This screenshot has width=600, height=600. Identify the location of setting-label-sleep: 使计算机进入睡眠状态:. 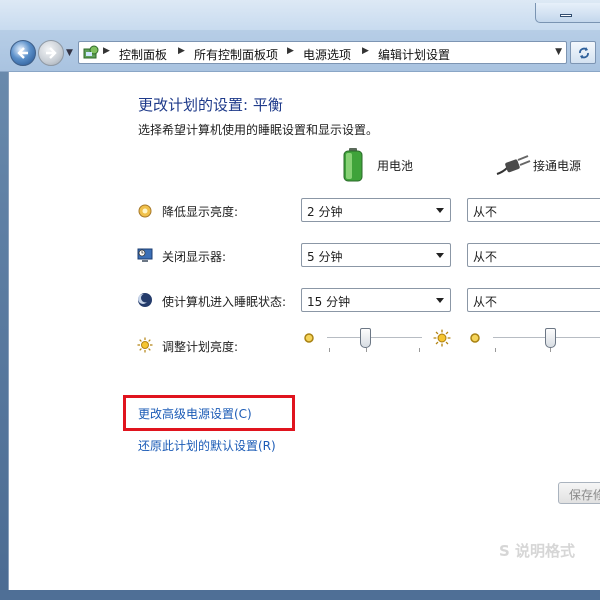
(224, 302).